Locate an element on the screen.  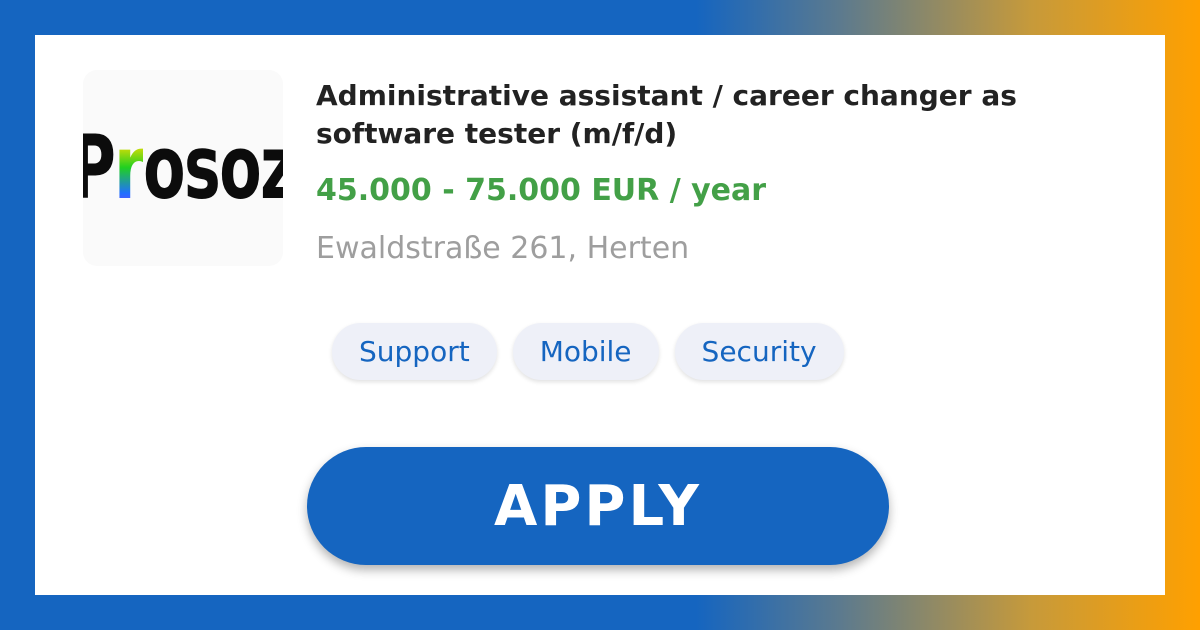
company-logo: Prosoz is located at coordinates (183, 168).